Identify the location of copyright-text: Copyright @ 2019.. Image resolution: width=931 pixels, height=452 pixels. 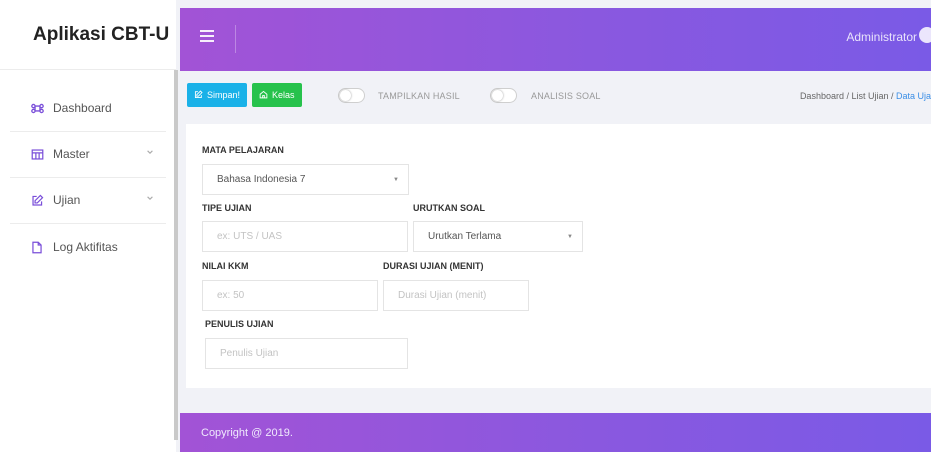
(247, 432).